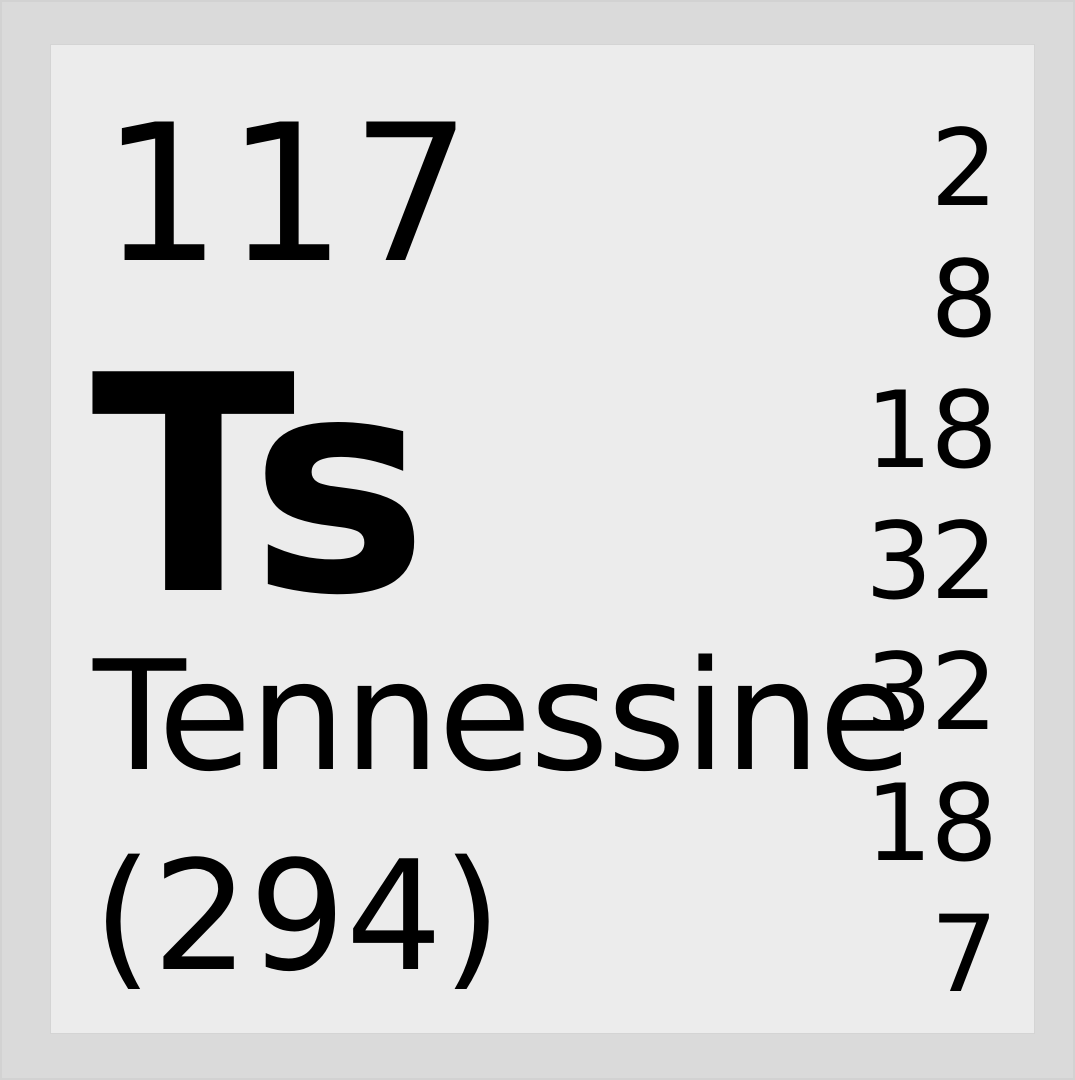 The width and height of the screenshot is (1075, 1080). I want to click on electron-shell-3: 18, so click(931, 430).